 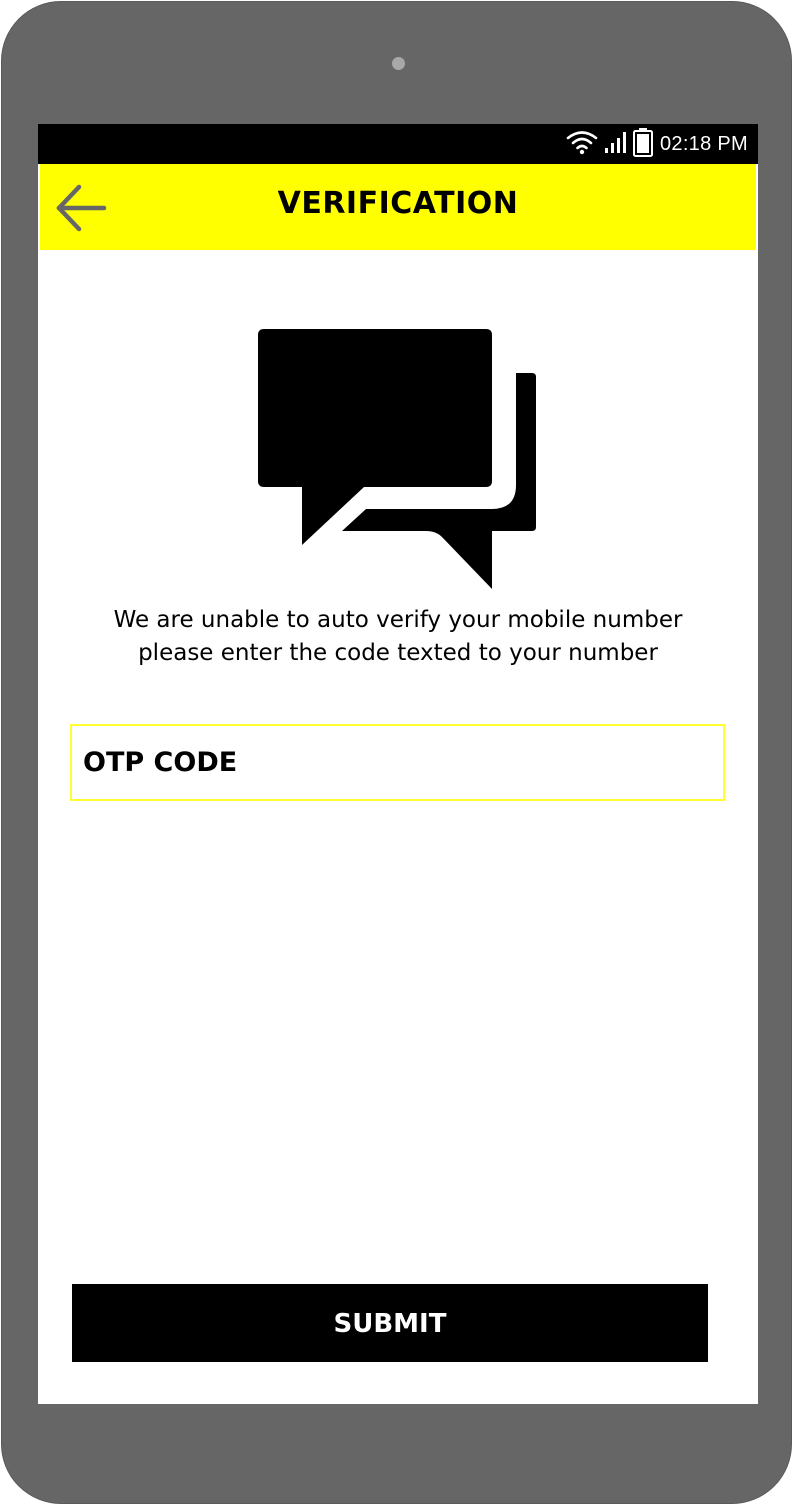 I want to click on signal-icon, so click(x=615, y=144).